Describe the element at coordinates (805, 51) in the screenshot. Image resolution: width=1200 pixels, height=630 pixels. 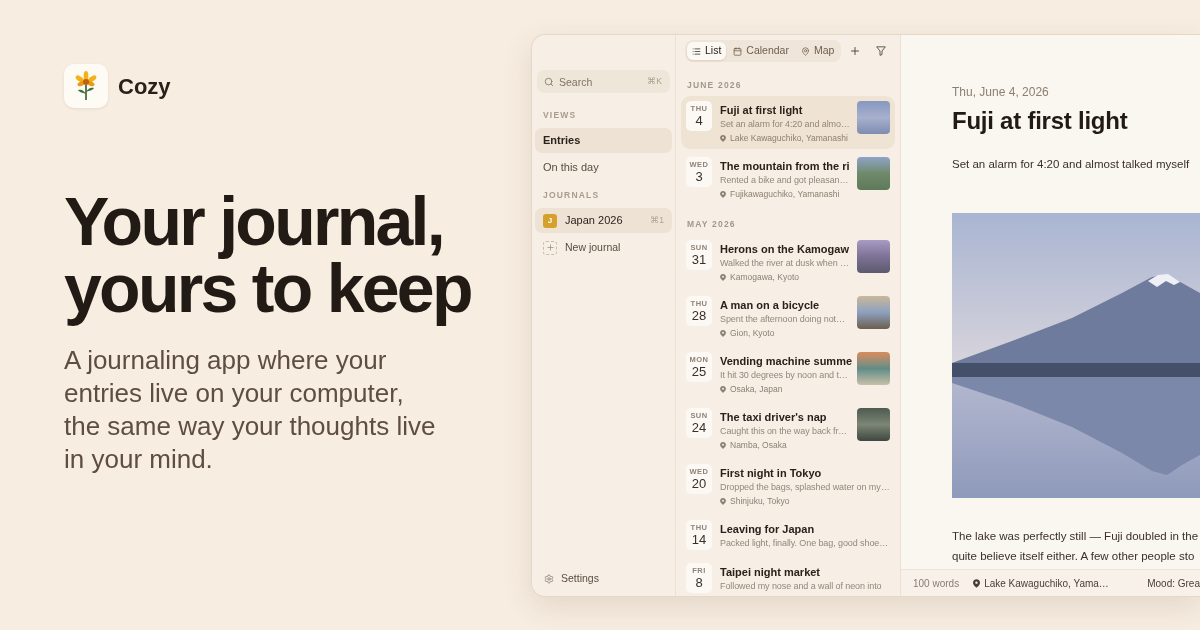
I see `map-pin-icon` at that location.